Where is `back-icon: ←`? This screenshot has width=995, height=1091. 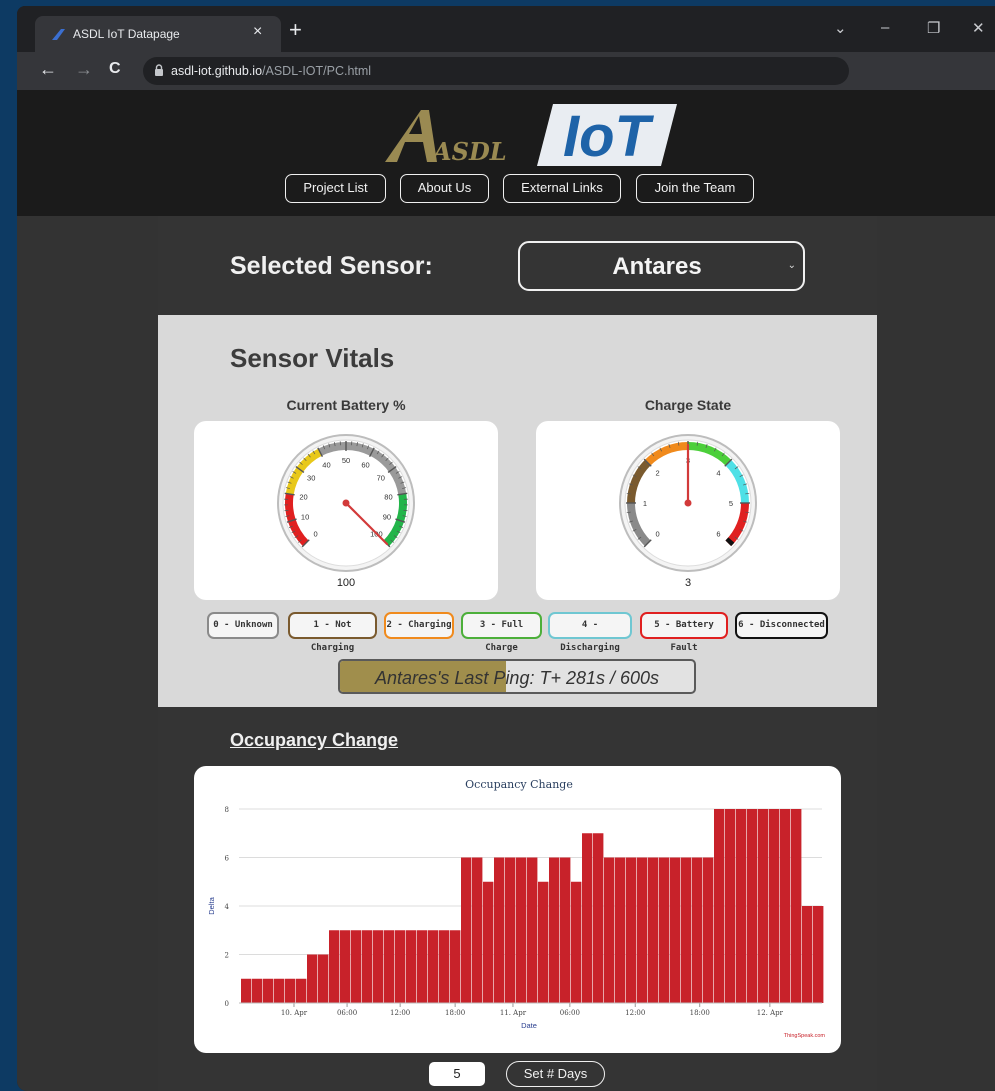 back-icon: ← is located at coordinates (48, 69).